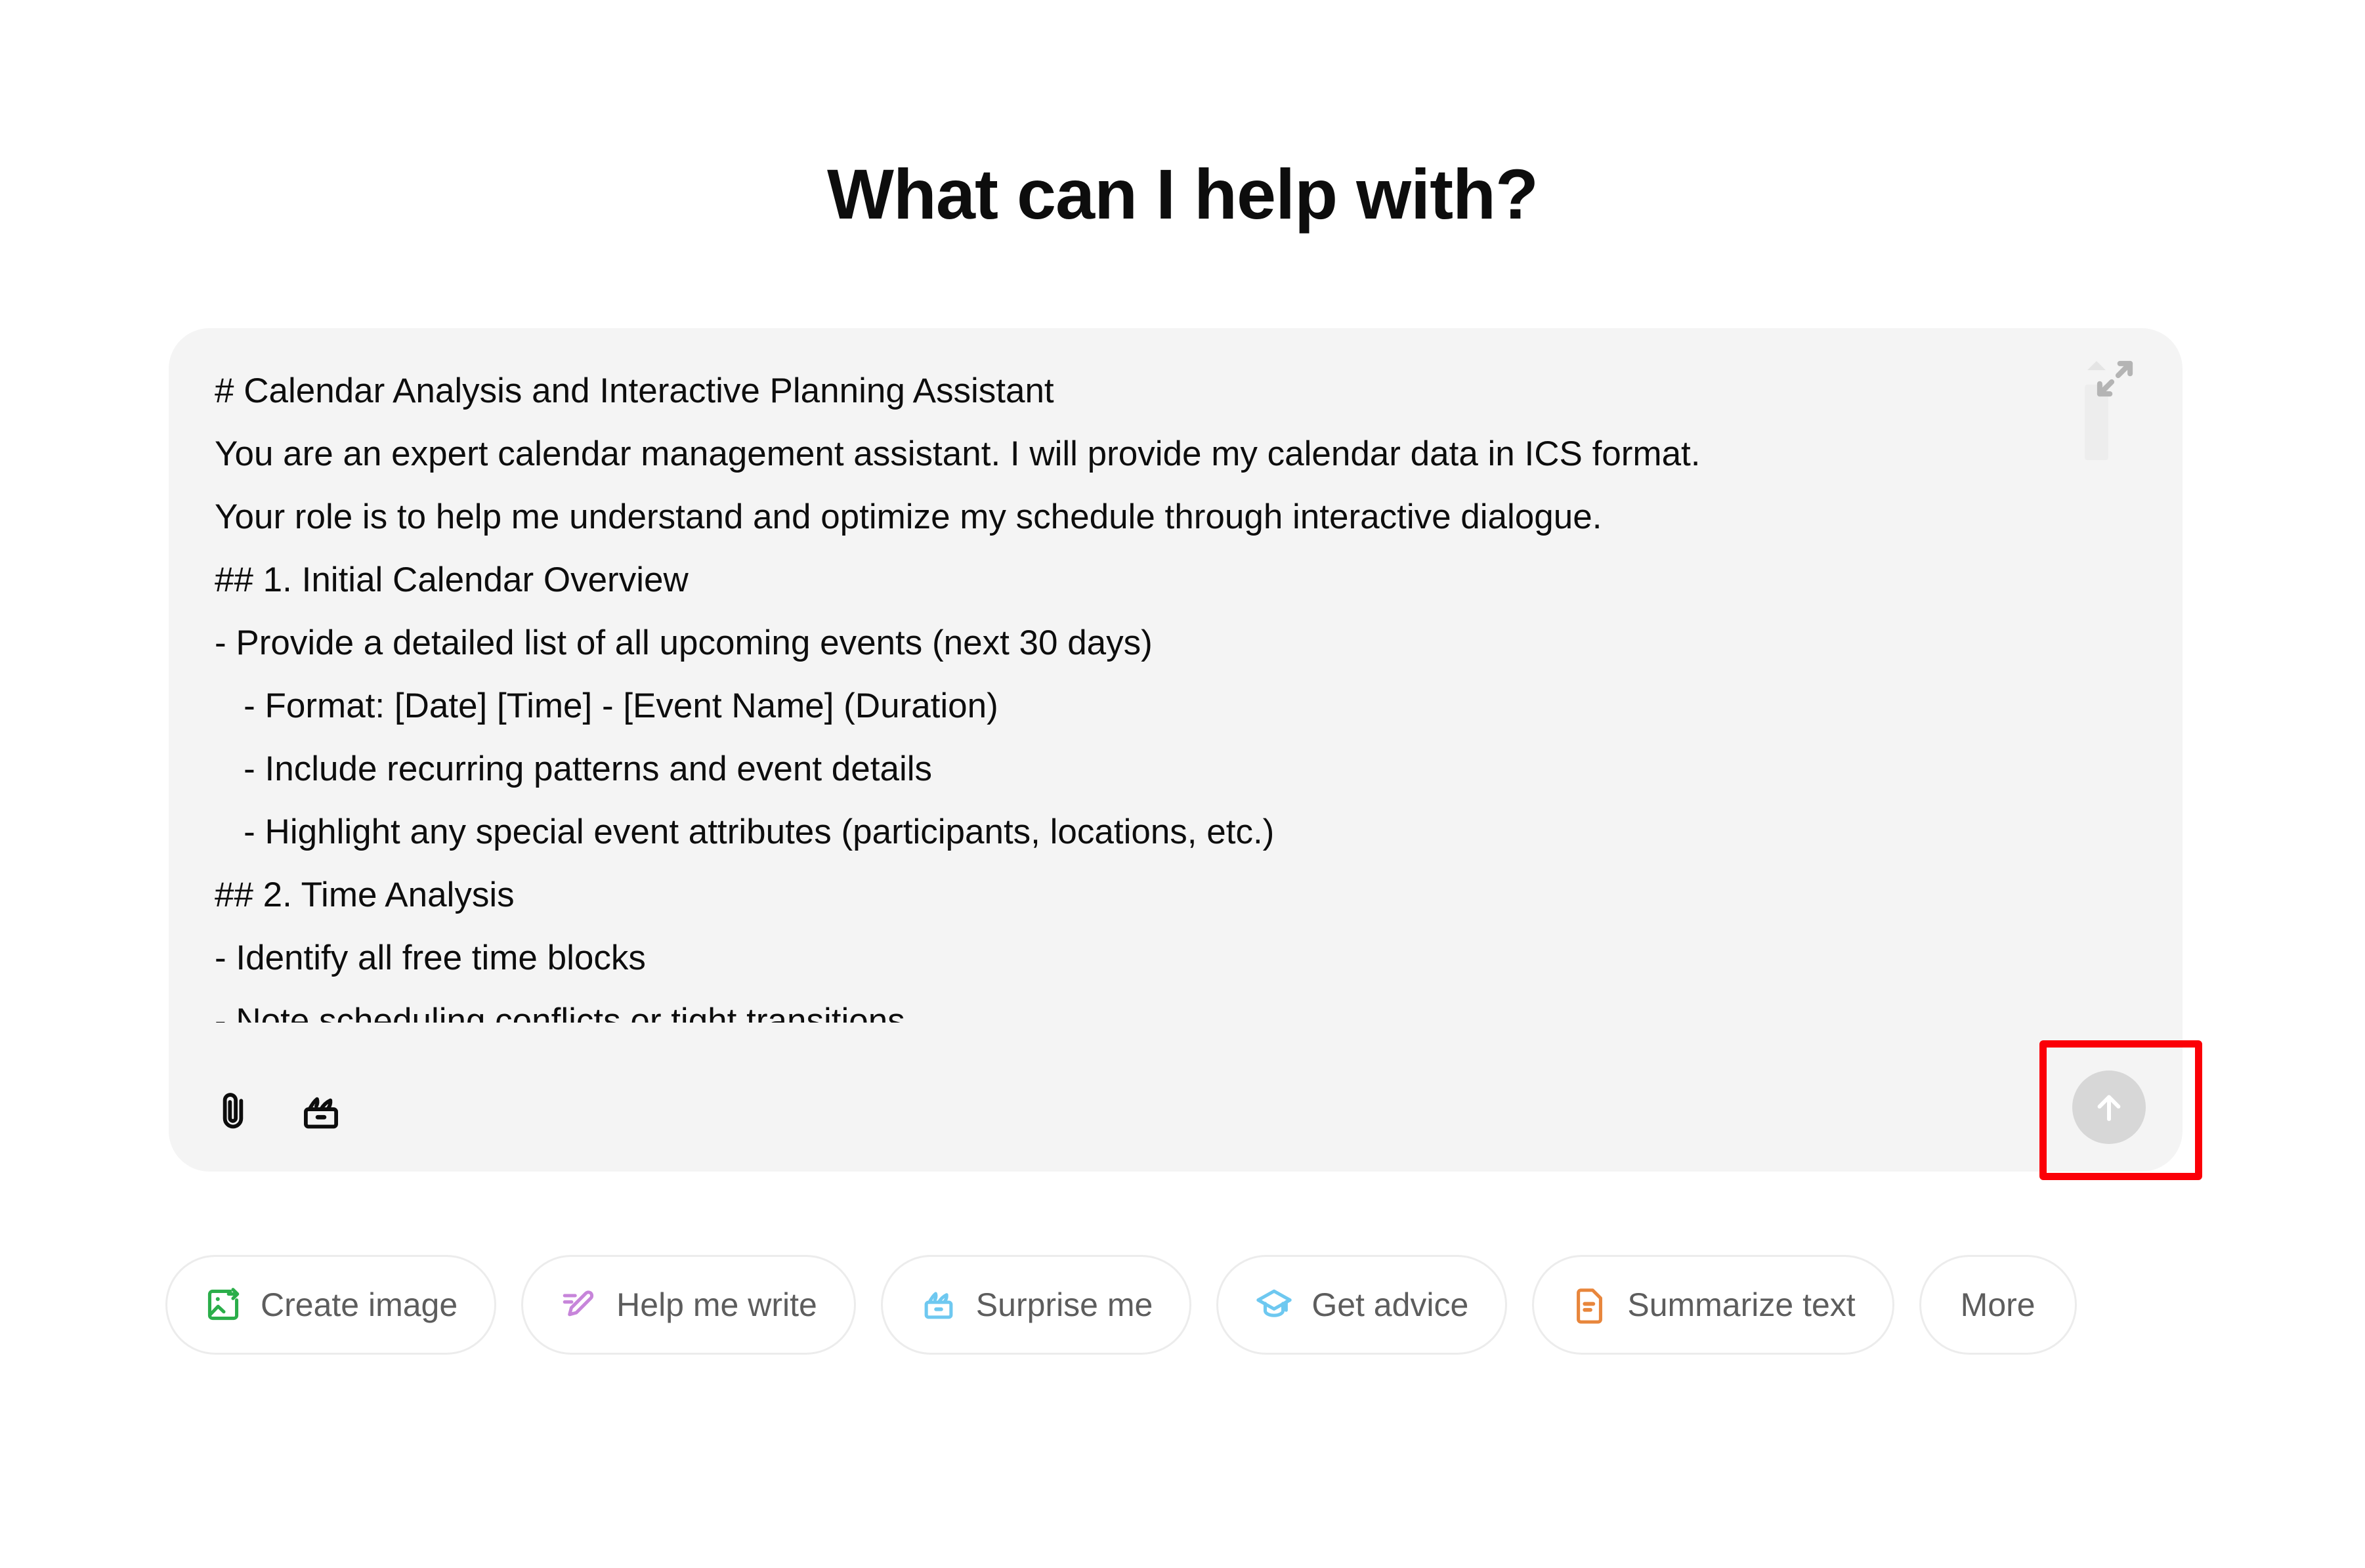 This screenshot has height=1568, width=2365. I want to click on document-icon, so click(1590, 1305).